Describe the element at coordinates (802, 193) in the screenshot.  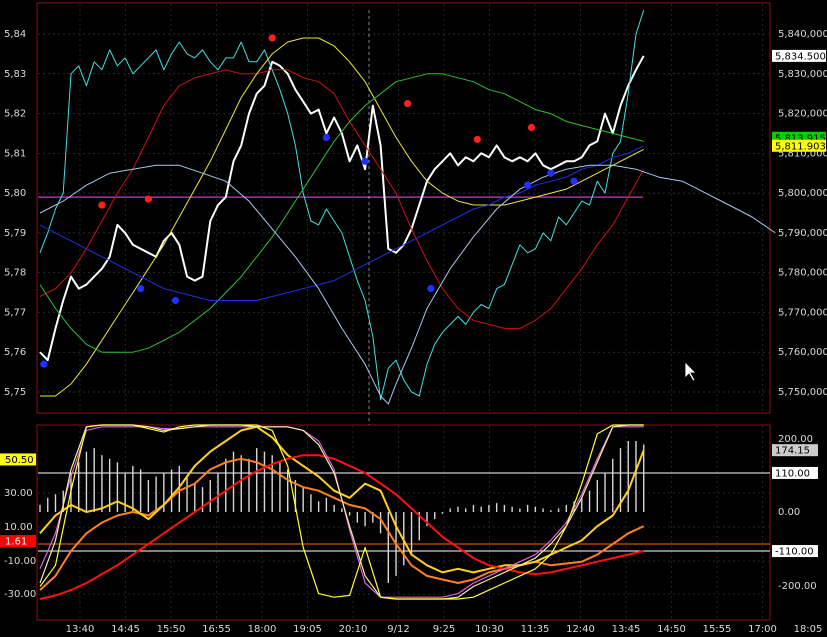
I see `price-right-tick: 5,800,000` at that location.